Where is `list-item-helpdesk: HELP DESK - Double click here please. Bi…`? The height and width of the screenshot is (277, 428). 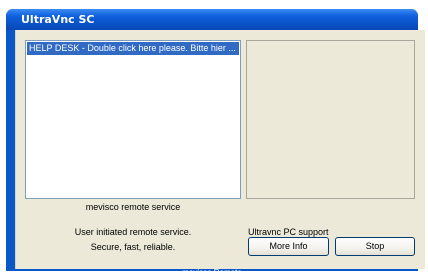 list-item-helpdesk: HELP DESK - Double click here please. Bi… is located at coordinates (133, 48).